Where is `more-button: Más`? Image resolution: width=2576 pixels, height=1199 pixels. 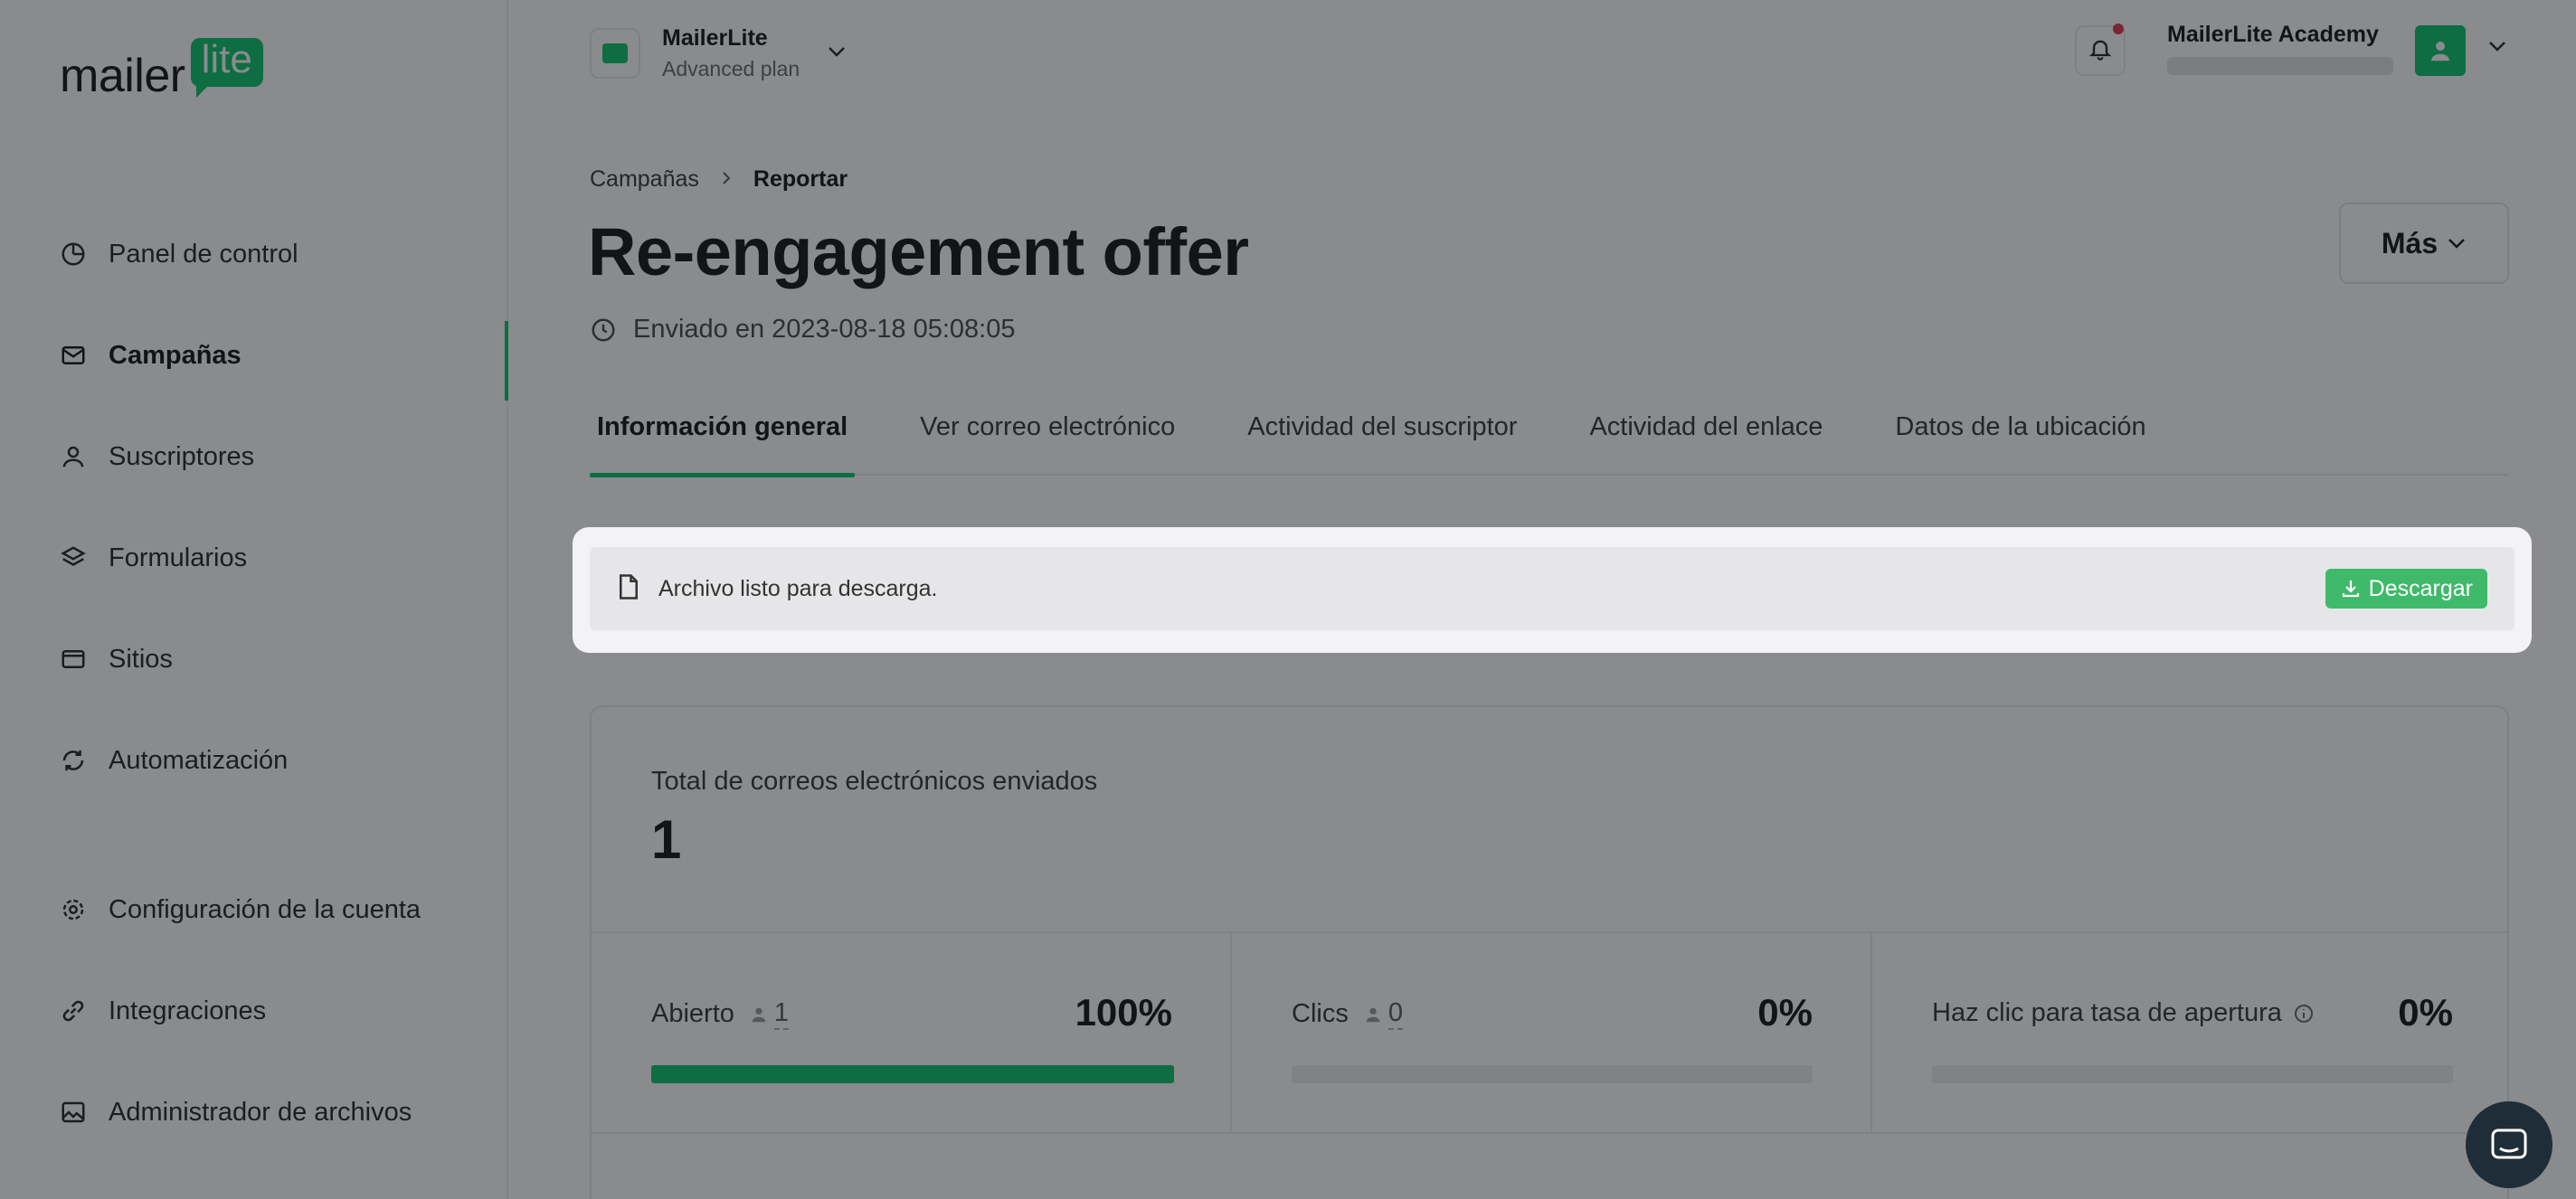
more-button: Más is located at coordinates (2424, 243).